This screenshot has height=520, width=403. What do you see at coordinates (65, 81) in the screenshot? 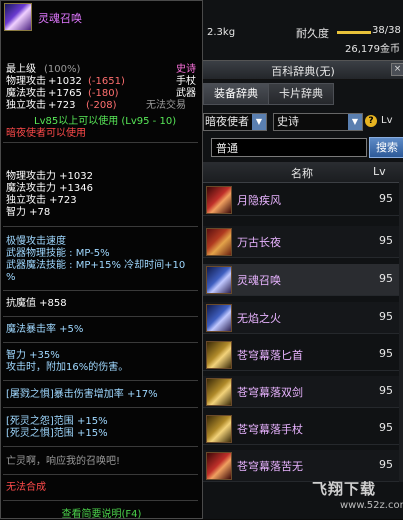
I see `phys-atk-value: +1032` at bounding box center [65, 81].